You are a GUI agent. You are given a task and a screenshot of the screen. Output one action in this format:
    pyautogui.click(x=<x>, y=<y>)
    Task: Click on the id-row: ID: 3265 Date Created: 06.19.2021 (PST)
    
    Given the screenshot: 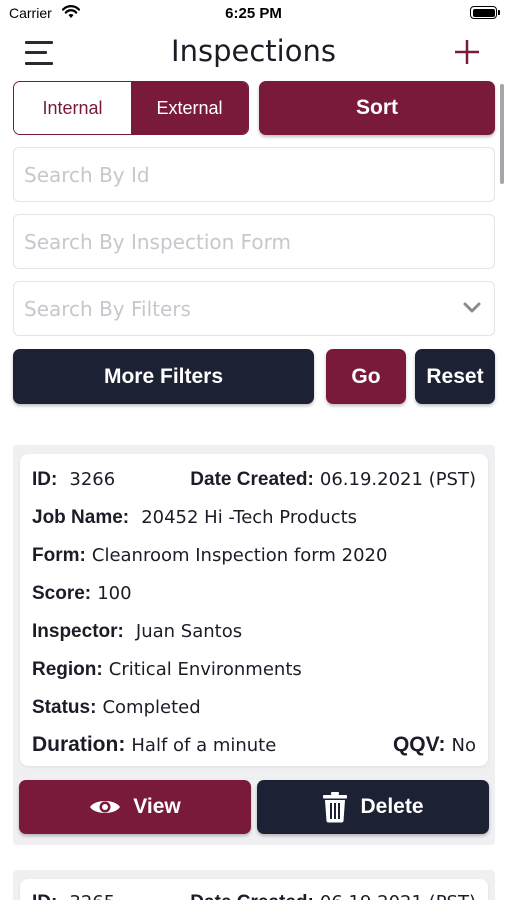 What is the action you would take?
    pyautogui.click(x=254, y=895)
    